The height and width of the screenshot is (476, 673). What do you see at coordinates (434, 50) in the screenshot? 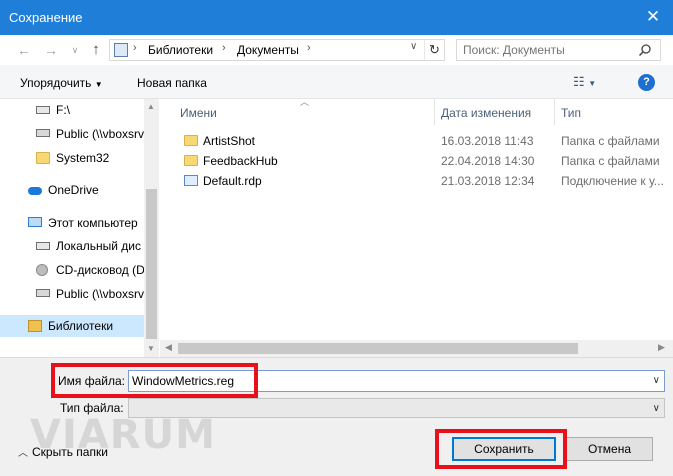
I see `refresh-icon: ↻` at bounding box center [434, 50].